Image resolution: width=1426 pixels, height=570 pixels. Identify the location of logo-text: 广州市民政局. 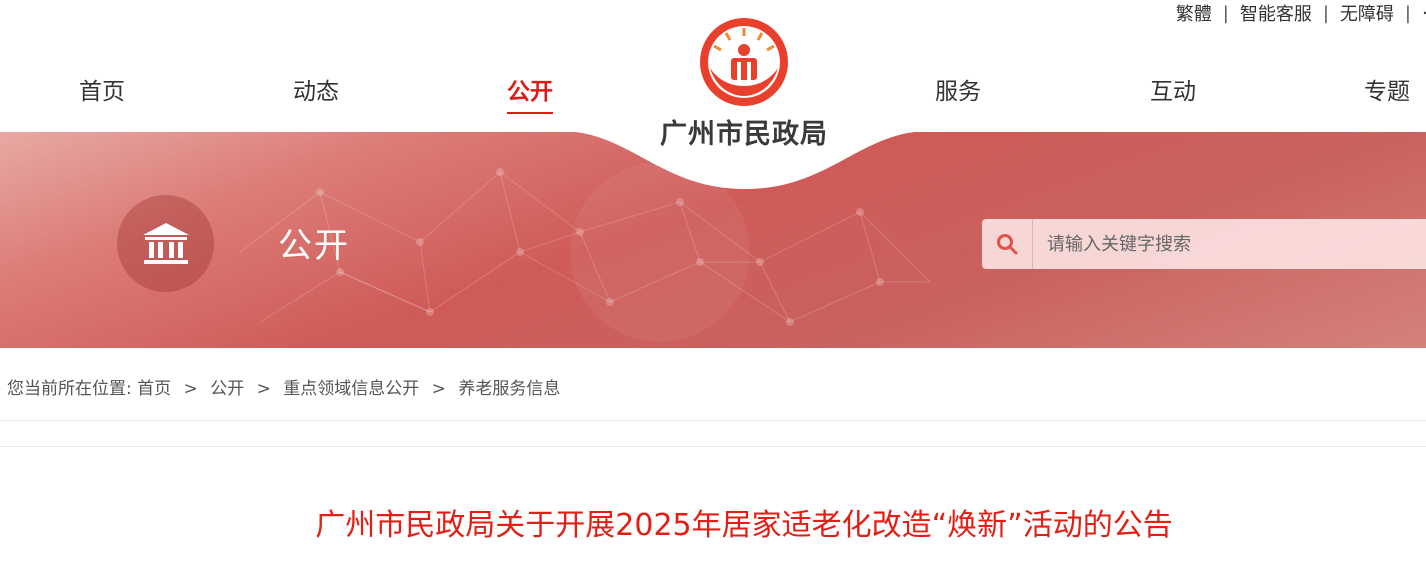
(744, 134).